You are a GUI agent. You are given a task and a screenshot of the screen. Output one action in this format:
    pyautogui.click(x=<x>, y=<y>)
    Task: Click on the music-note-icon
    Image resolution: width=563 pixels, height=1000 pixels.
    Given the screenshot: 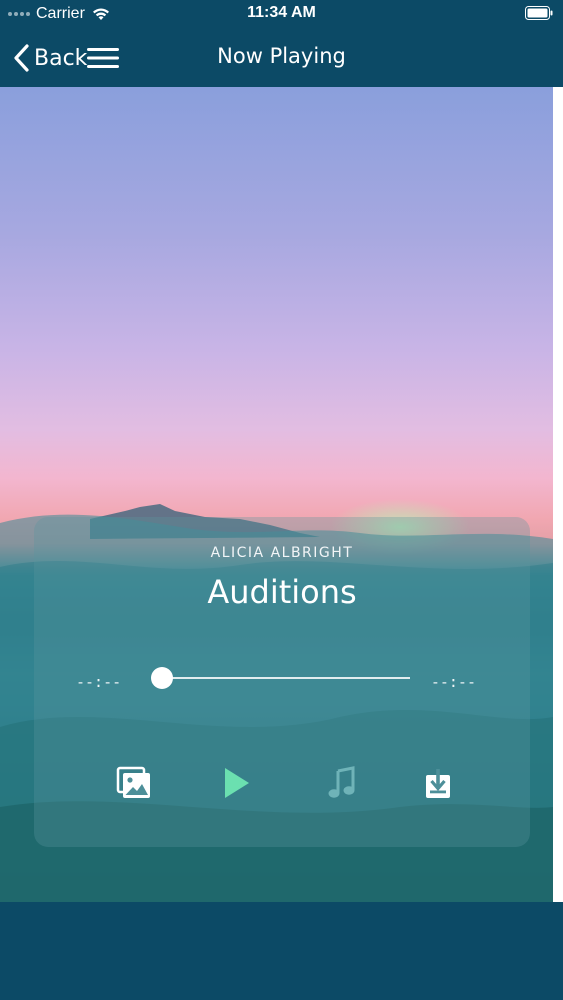 What is the action you would take?
    pyautogui.click(x=341, y=782)
    